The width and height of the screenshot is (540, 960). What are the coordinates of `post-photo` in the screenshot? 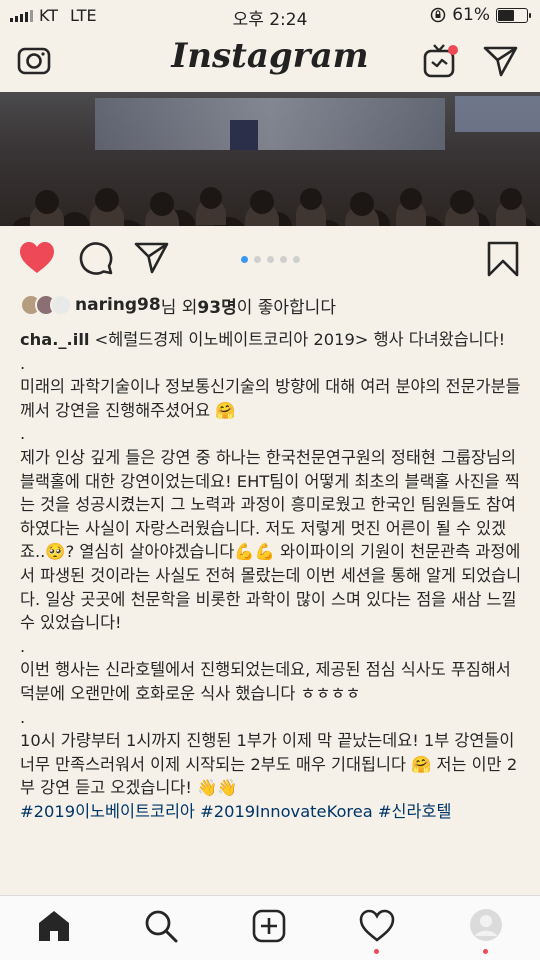 It's located at (270, 159).